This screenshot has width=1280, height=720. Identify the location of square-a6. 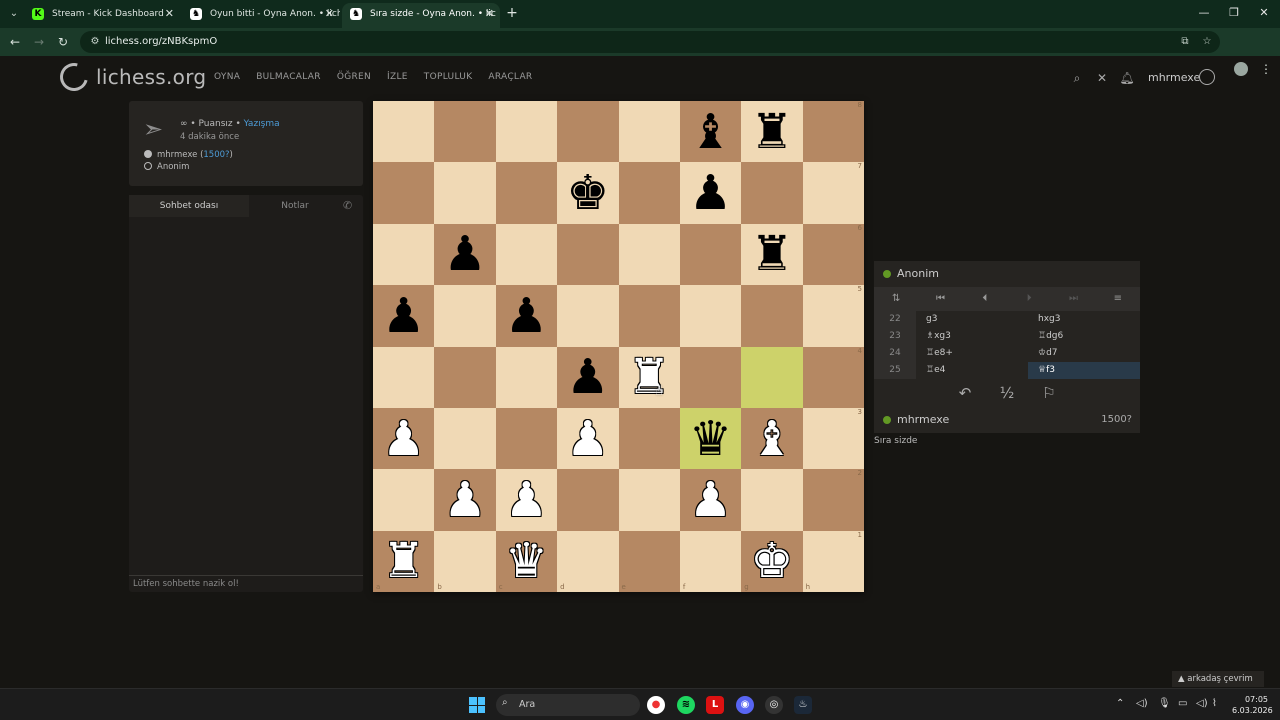
(404, 254).